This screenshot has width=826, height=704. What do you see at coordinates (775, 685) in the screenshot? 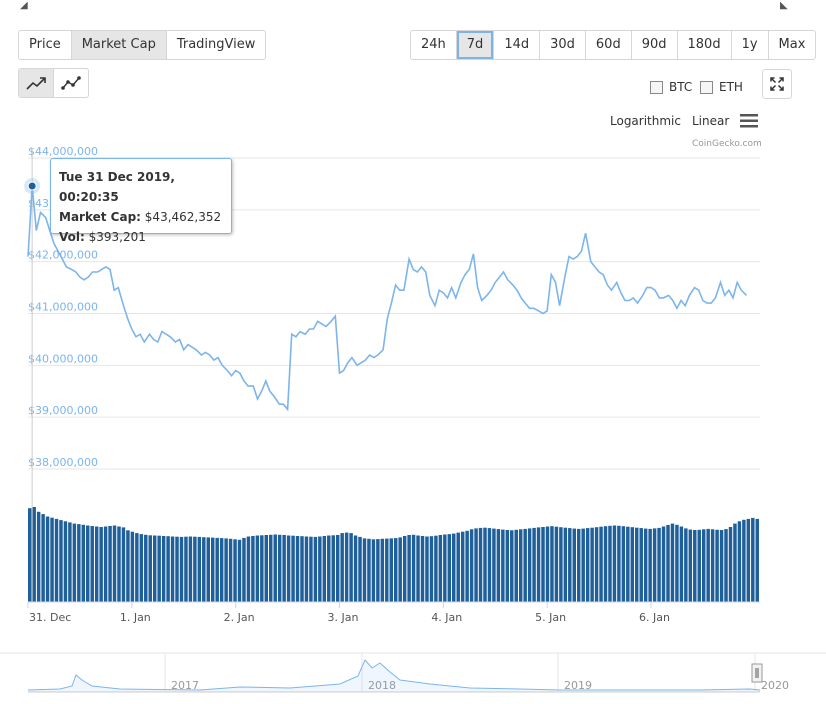
I see `navigator-year-label: 2020` at bounding box center [775, 685].